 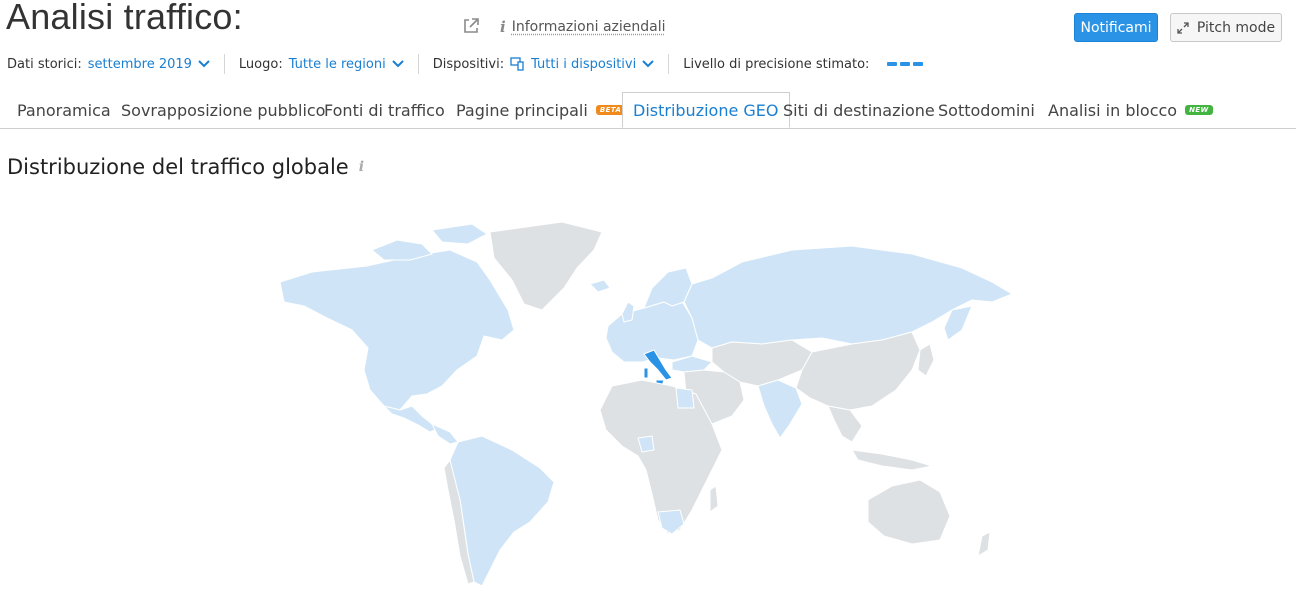 I want to click on map-region-japan, so click(x=926, y=360).